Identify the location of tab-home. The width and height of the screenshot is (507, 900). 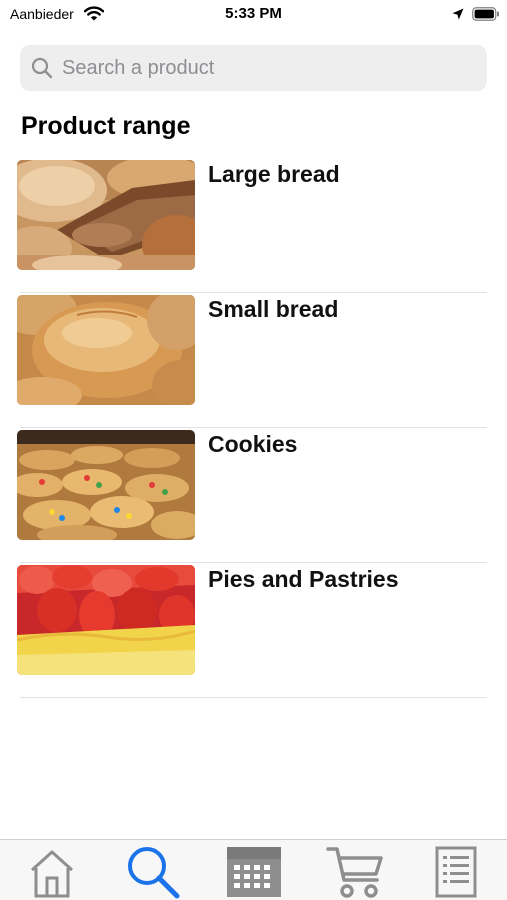
(52, 872).